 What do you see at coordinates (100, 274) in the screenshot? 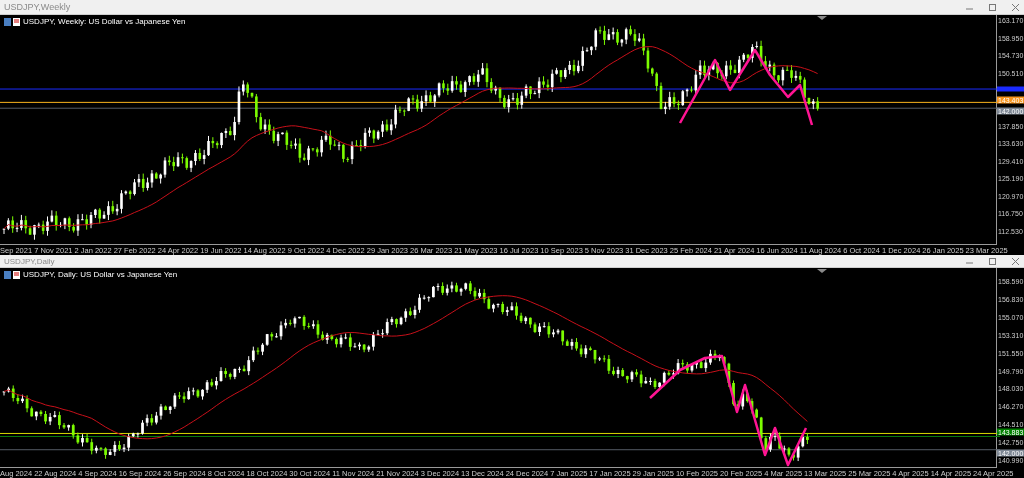
I see `symbol-legend: USDJPY, Daily: US Dollar vs Japanese Yen` at bounding box center [100, 274].